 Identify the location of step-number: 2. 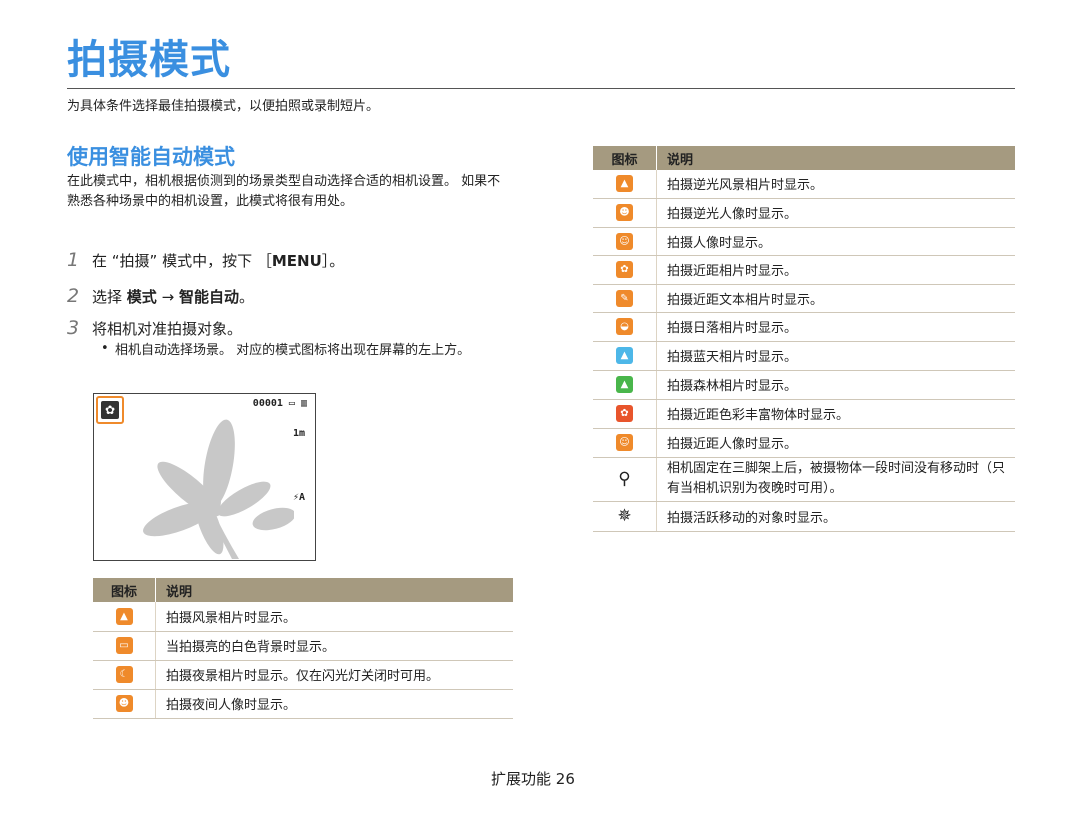
(73, 296).